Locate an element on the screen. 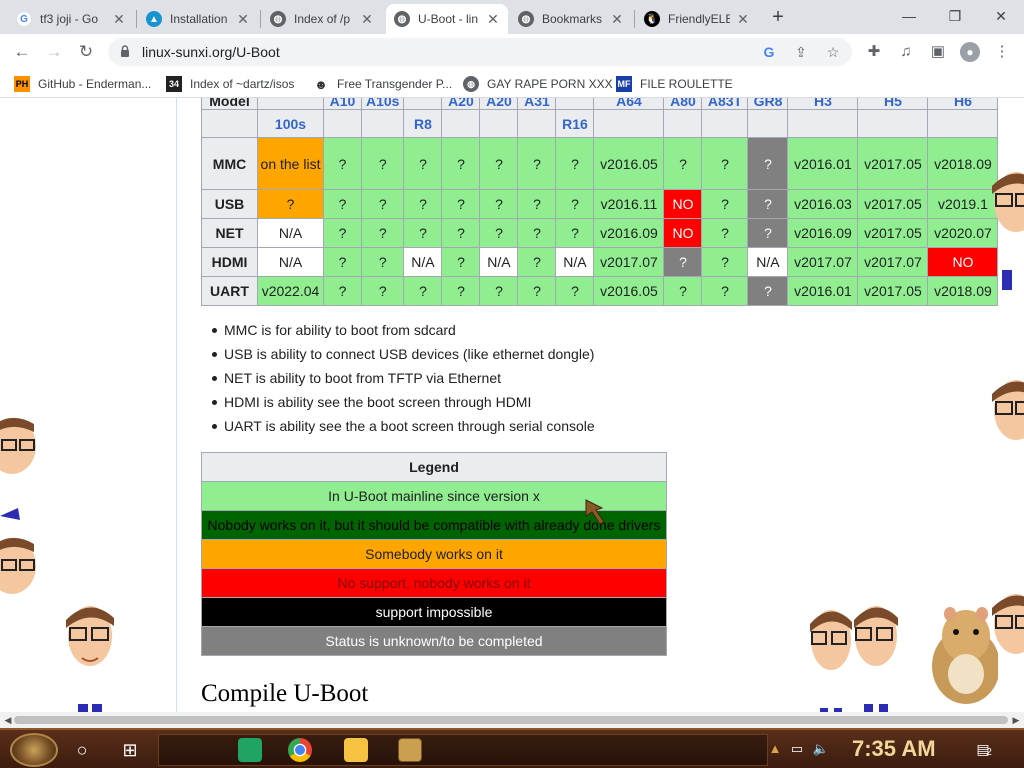  tray-chevron-icon: ▲ is located at coordinates (775, 749).